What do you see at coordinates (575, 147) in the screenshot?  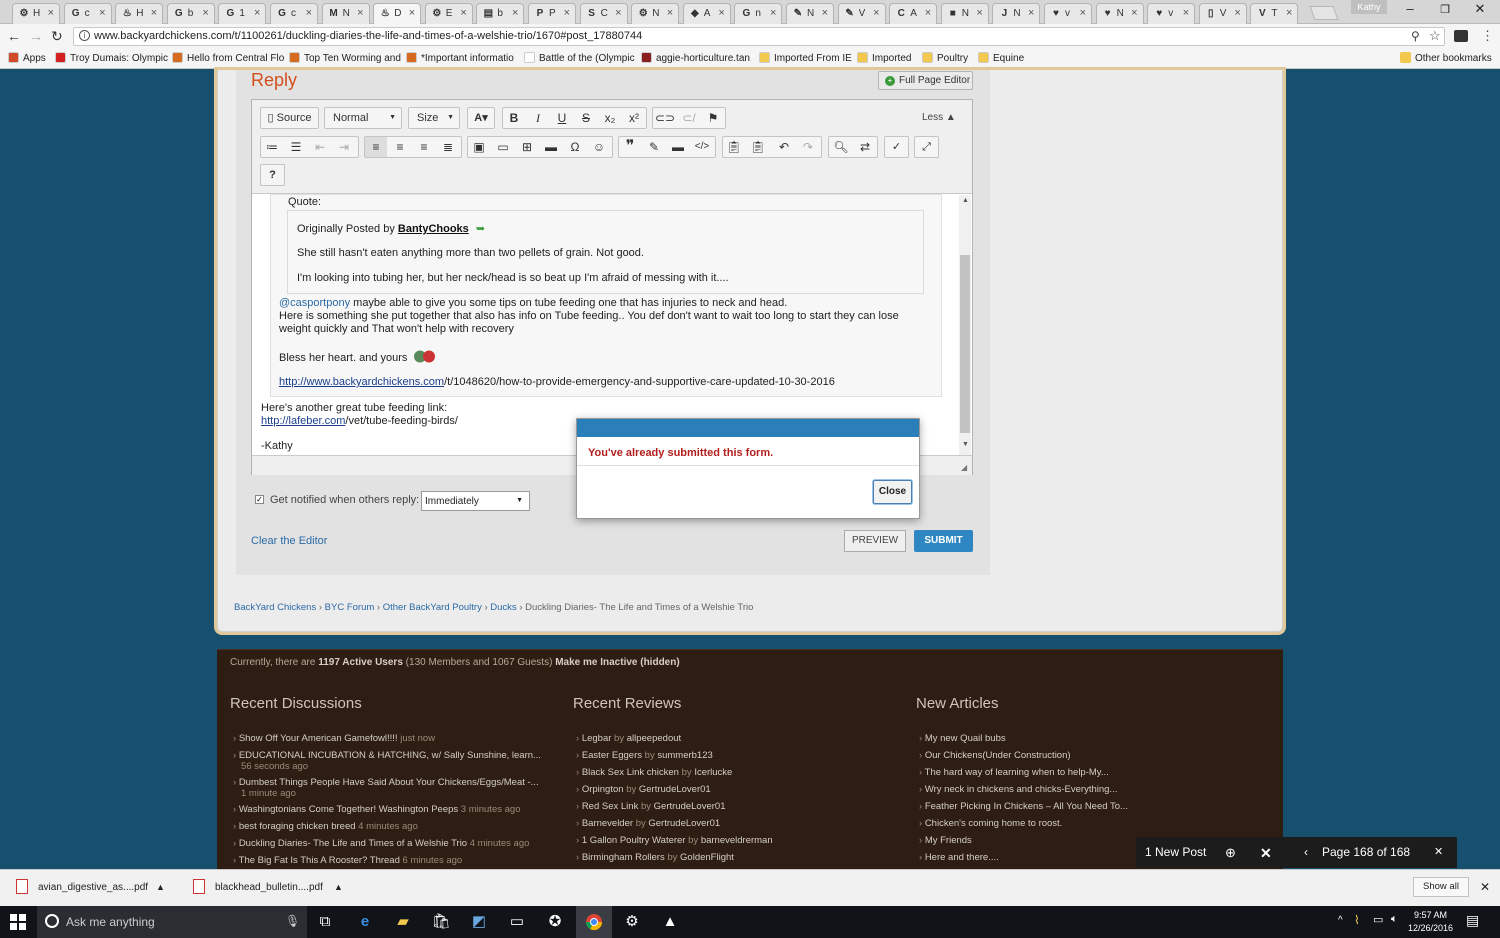 I see `special-char-icon: Ω` at bounding box center [575, 147].